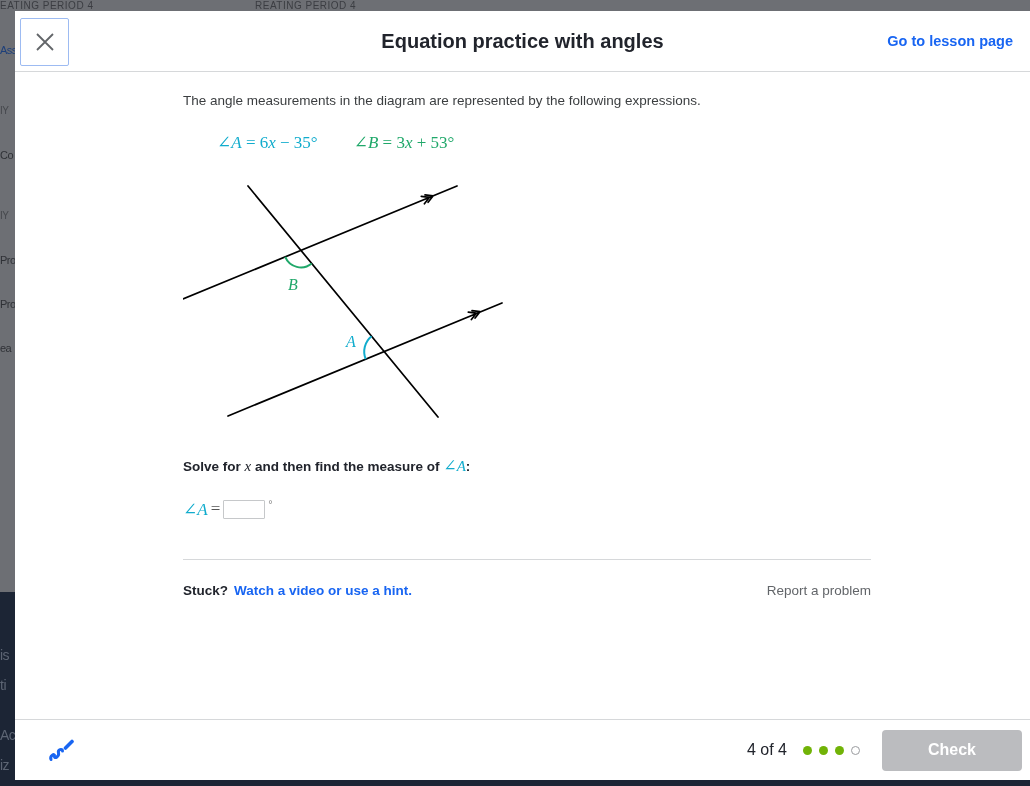 The width and height of the screenshot is (1030, 786). What do you see at coordinates (323, 591) in the screenshot?
I see `hint-link: Watch a video or use a hint.` at bounding box center [323, 591].